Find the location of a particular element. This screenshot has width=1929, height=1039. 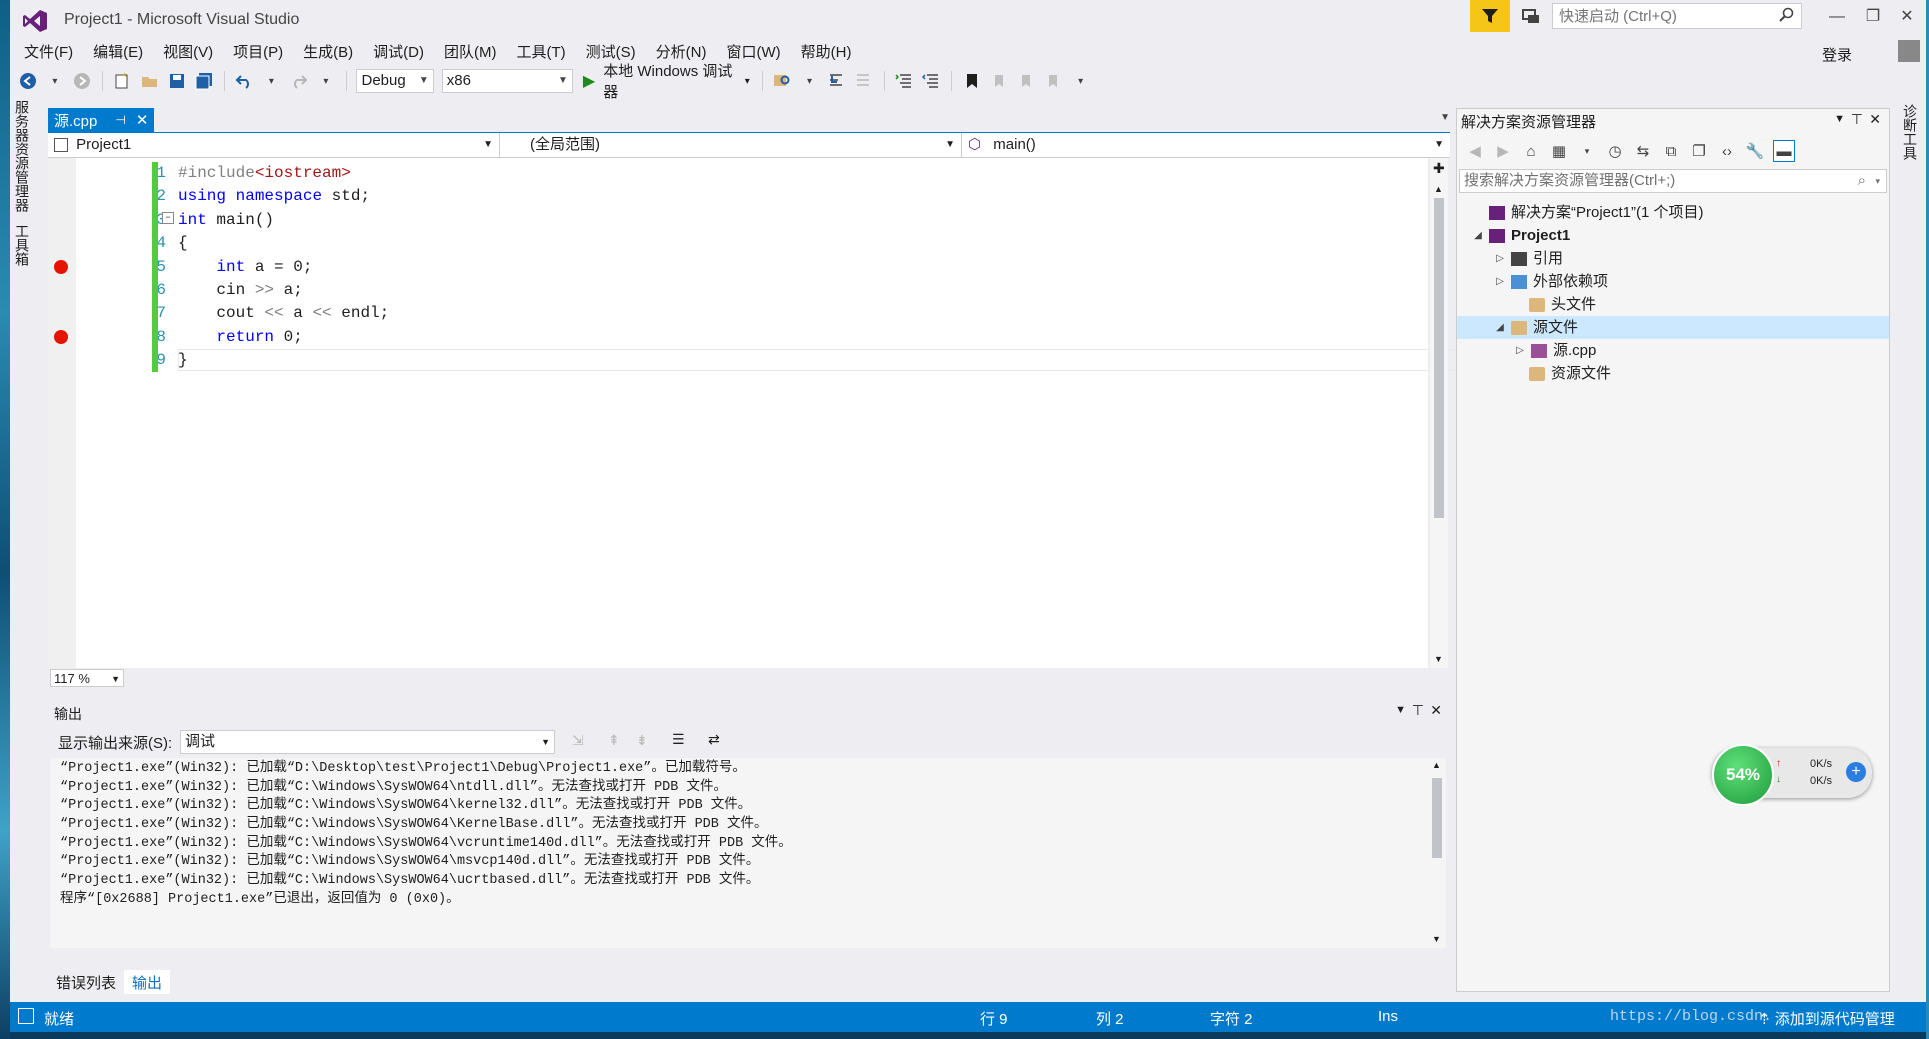

uncomment-lines-icon is located at coordinates (931, 81).